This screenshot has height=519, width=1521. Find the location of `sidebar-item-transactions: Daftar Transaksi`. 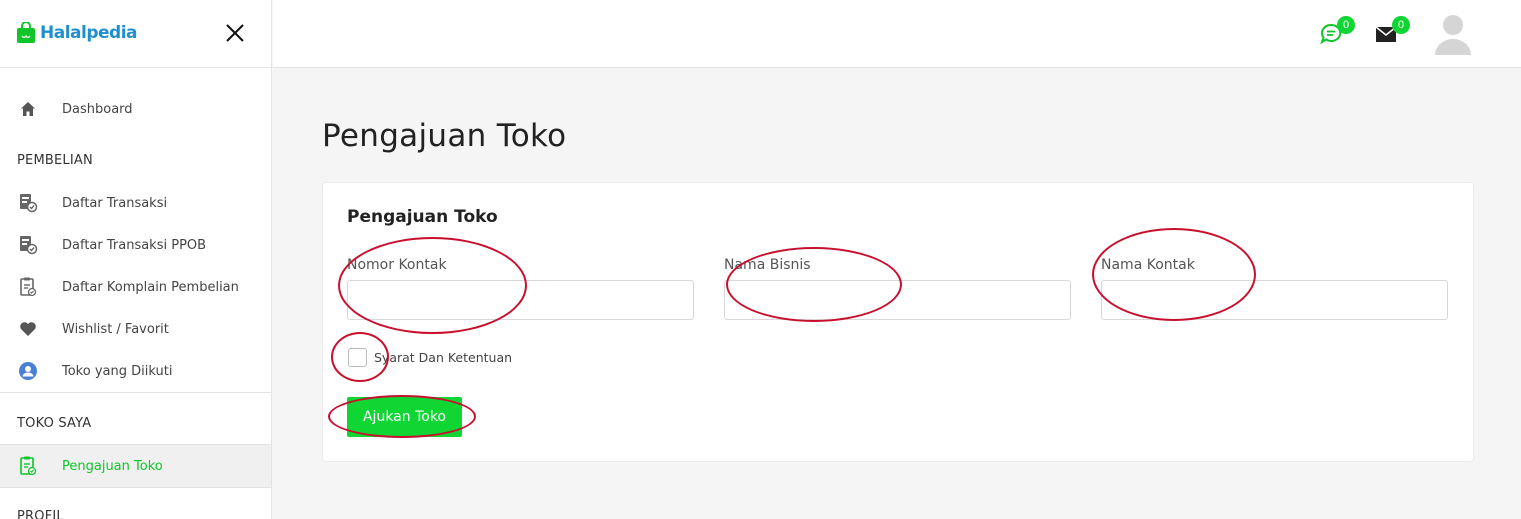

sidebar-item-transactions: Daftar Transaksi is located at coordinates (135, 203).